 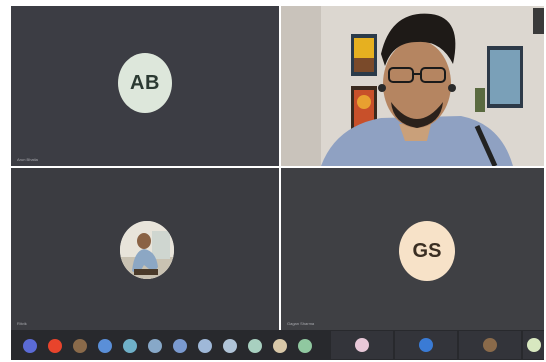 I want to click on avatar-ab: AB, so click(x=145, y=83).